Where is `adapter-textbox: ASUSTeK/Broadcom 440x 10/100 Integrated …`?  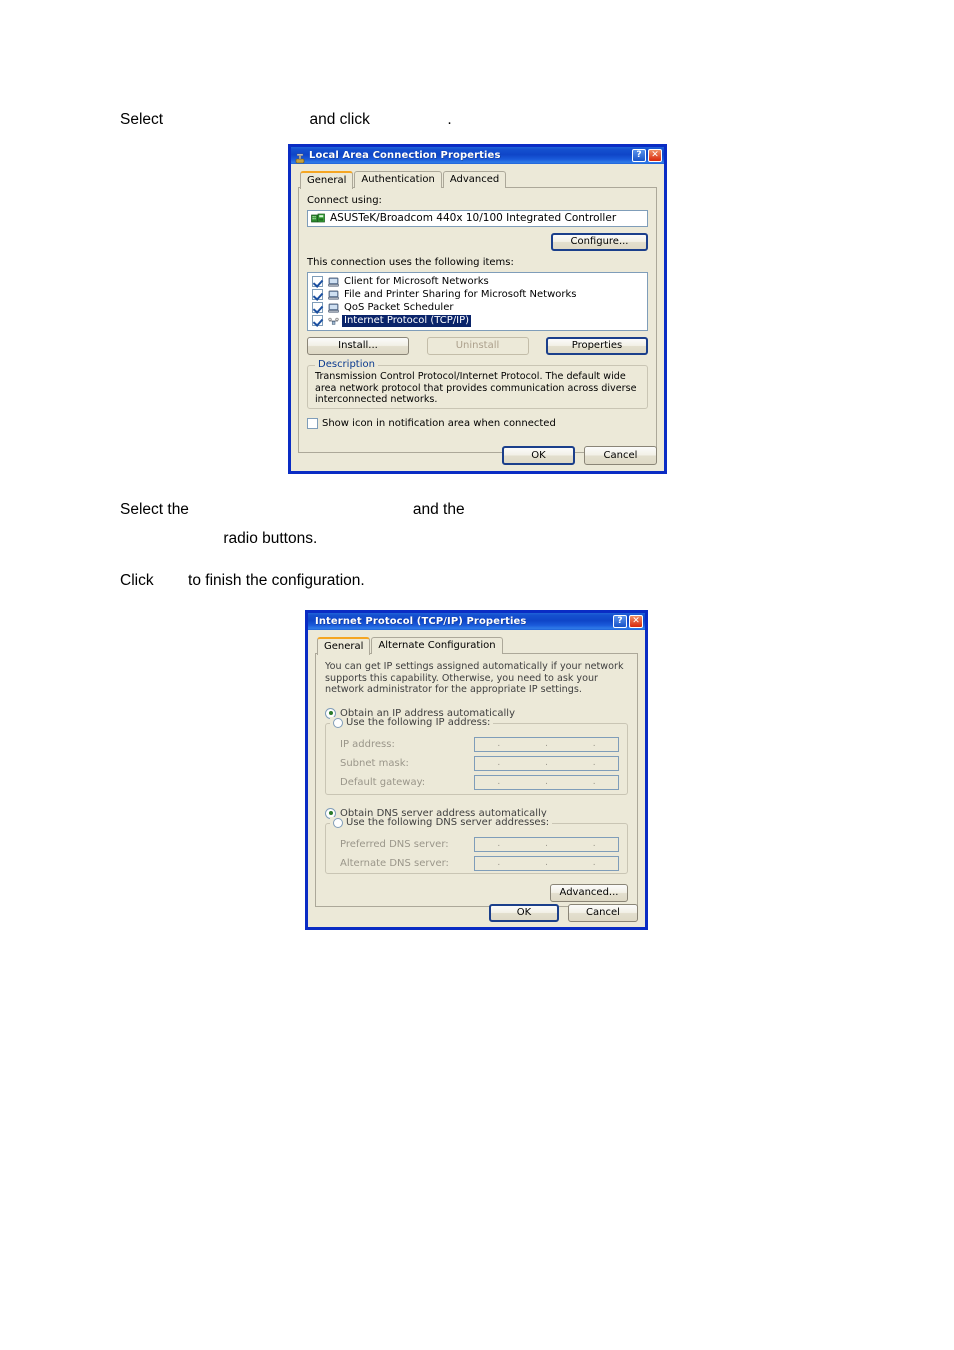 adapter-textbox: ASUSTeK/Broadcom 440x 10/100 Integrated … is located at coordinates (477, 218).